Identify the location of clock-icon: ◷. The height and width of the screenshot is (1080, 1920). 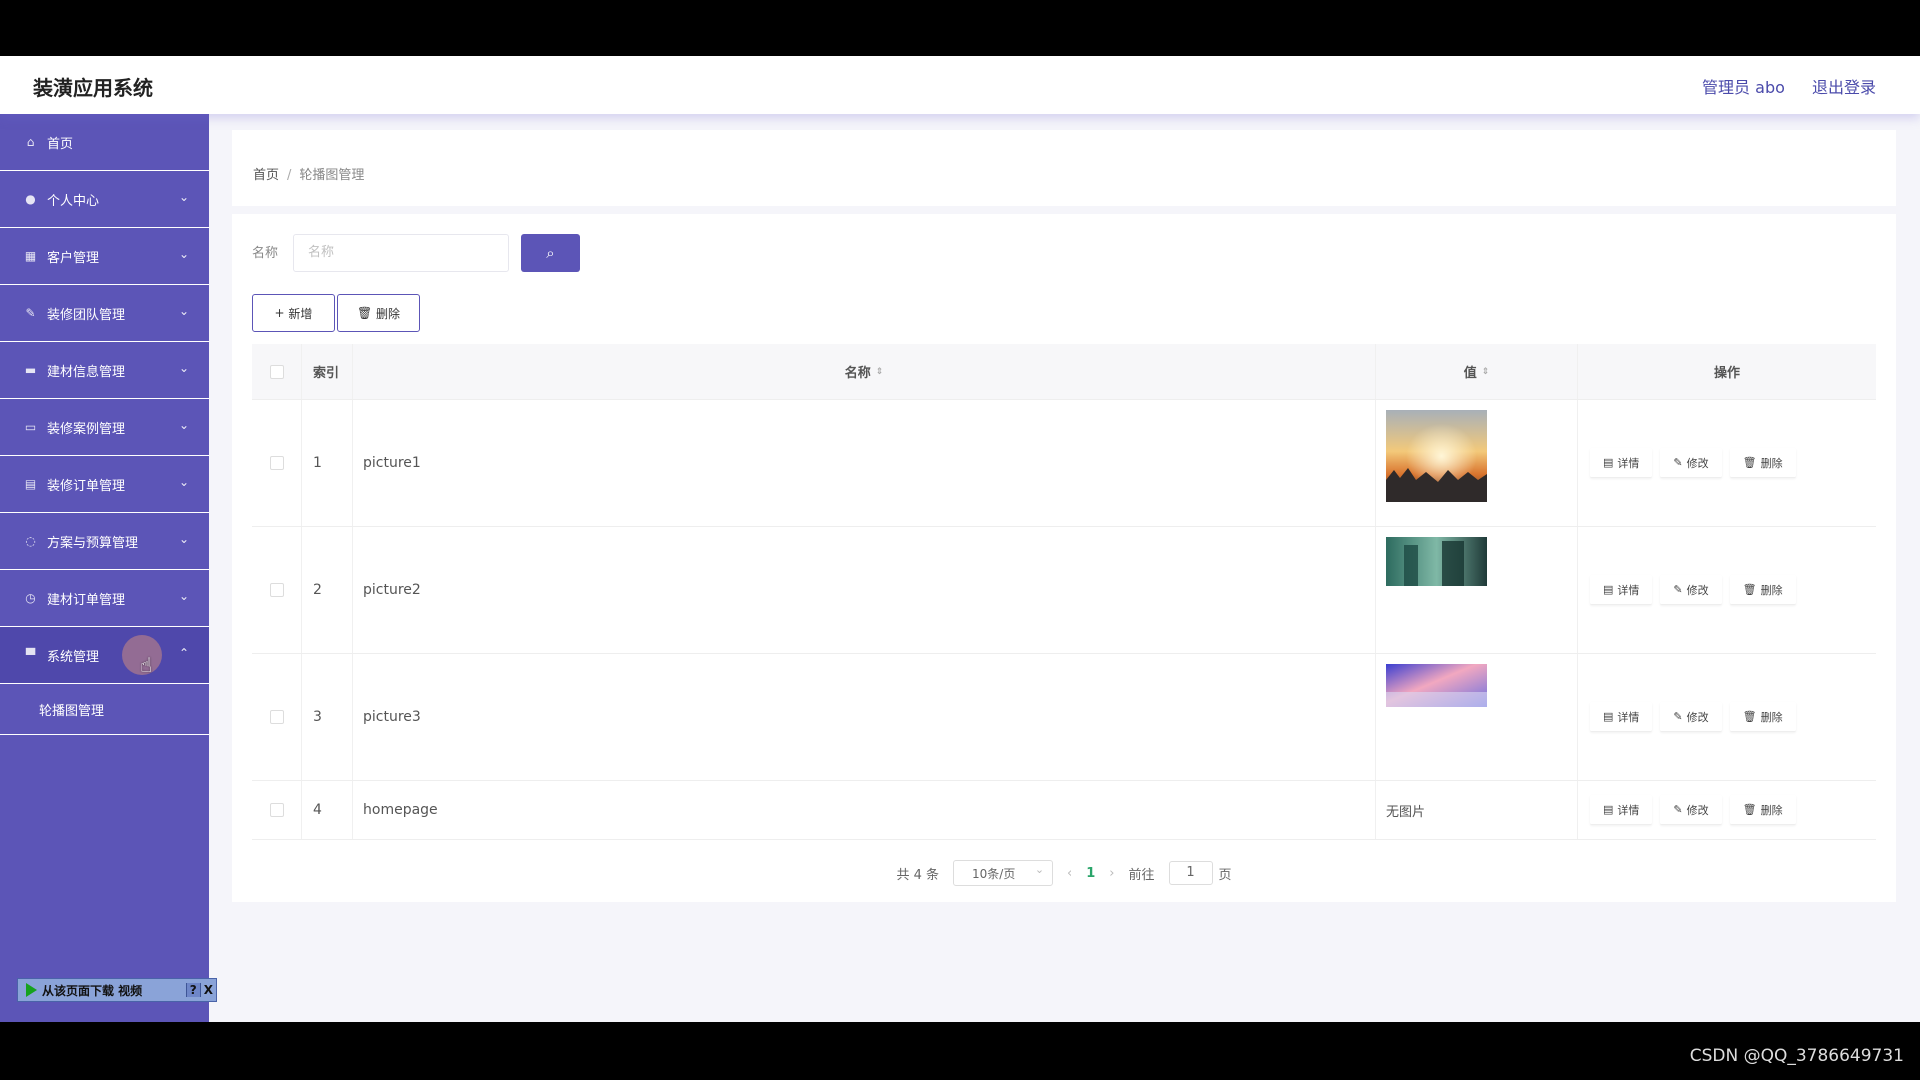
(30, 598).